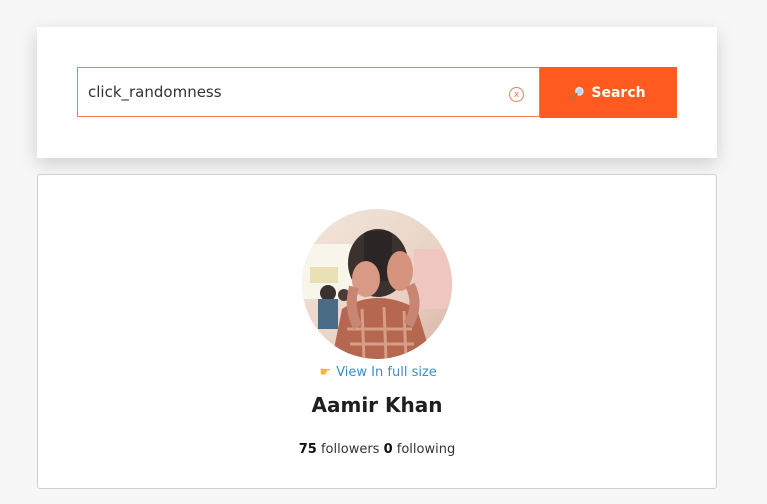  Describe the element at coordinates (388, 449) in the screenshot. I see `following-count: 0` at that location.